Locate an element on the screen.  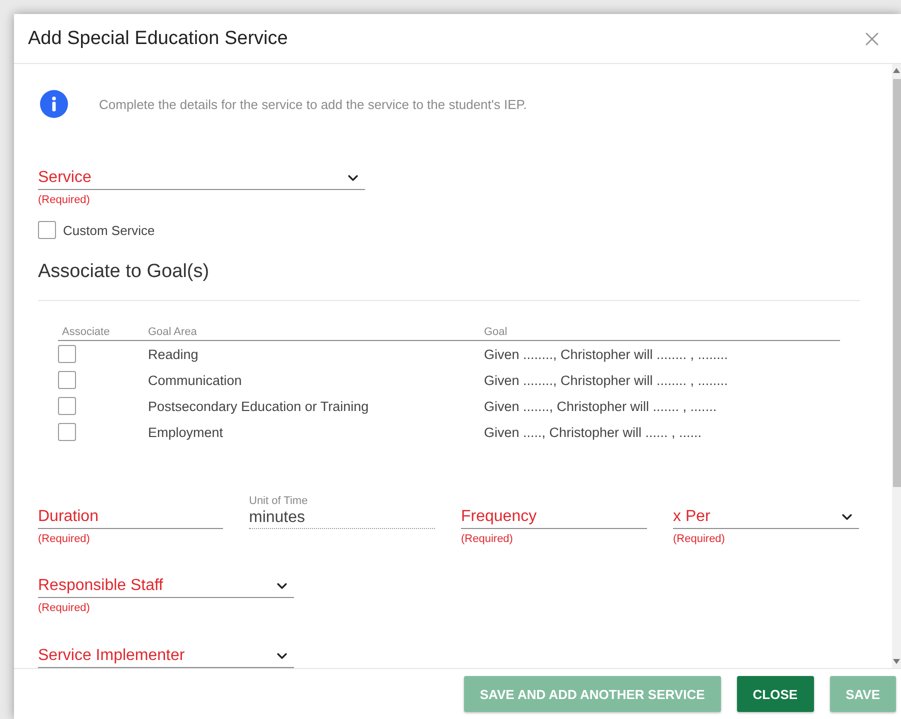
scrollbar is located at coordinates (896, 366).